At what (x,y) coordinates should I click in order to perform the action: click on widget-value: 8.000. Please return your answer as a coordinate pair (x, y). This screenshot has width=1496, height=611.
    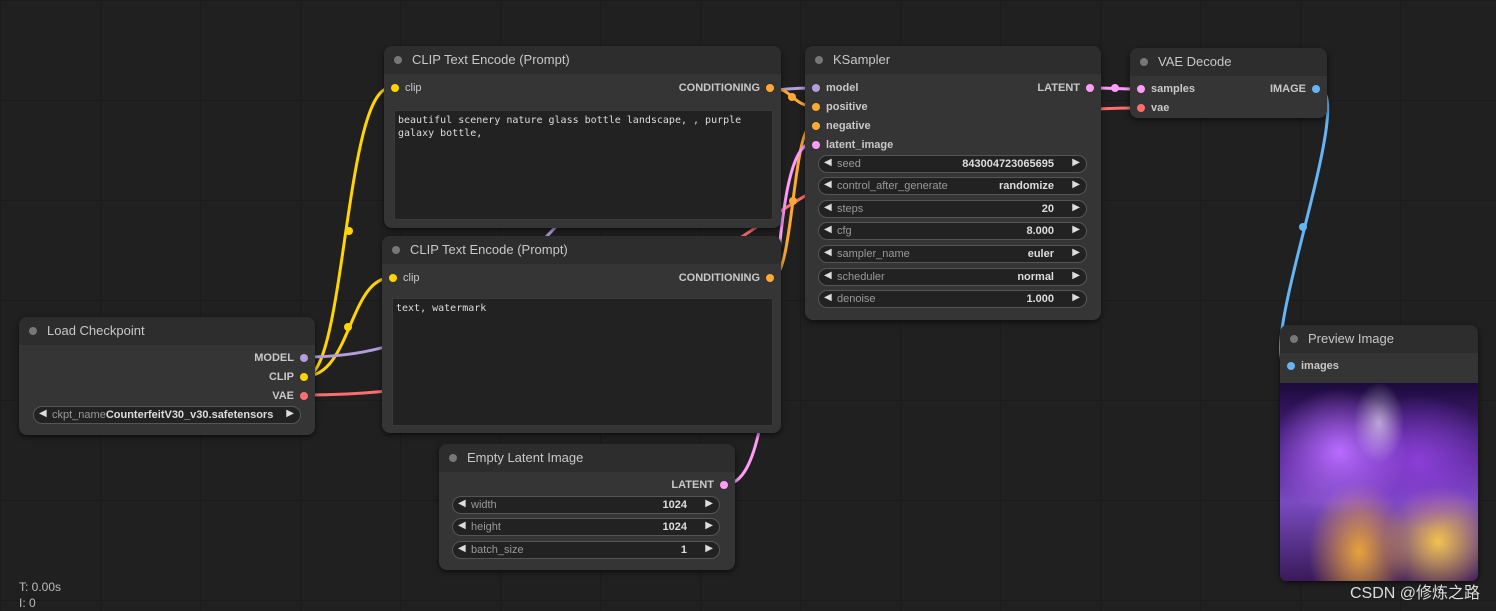
    Looking at the image, I should click on (1040, 231).